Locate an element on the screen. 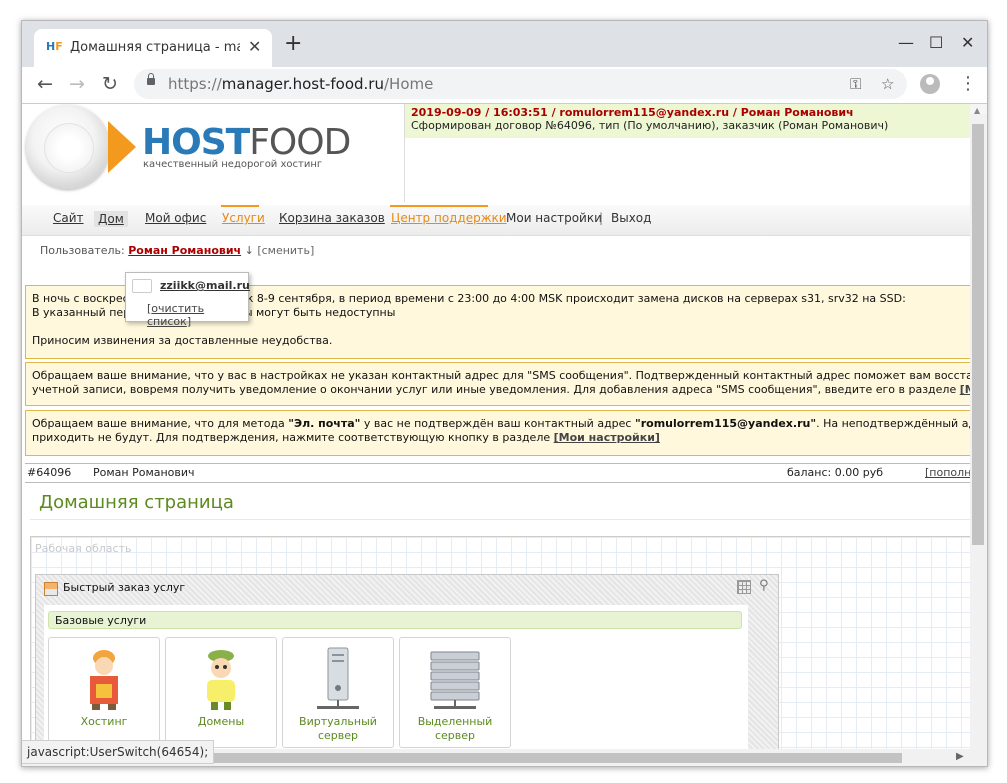  account-balance: баланс: 0.00 руб is located at coordinates (835, 472).